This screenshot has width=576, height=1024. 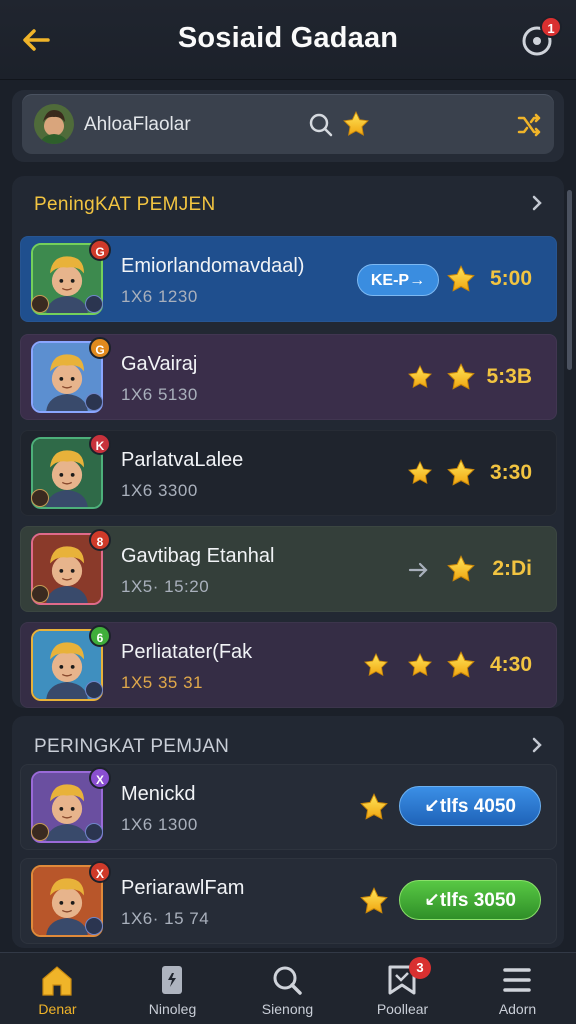 What do you see at coordinates (172, 980) in the screenshot?
I see `card-icon` at bounding box center [172, 980].